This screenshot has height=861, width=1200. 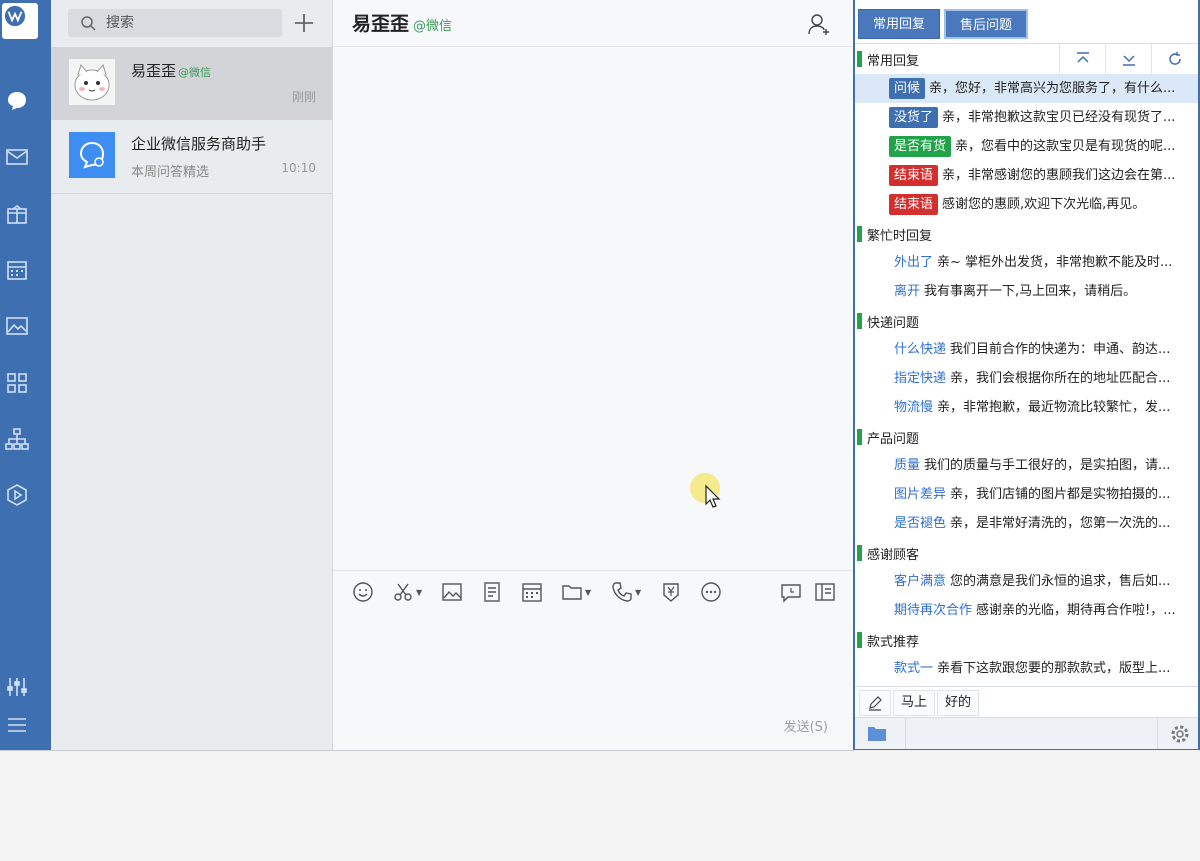 What do you see at coordinates (914, 262) in the screenshot?
I see `reply-label: 外出了` at bounding box center [914, 262].